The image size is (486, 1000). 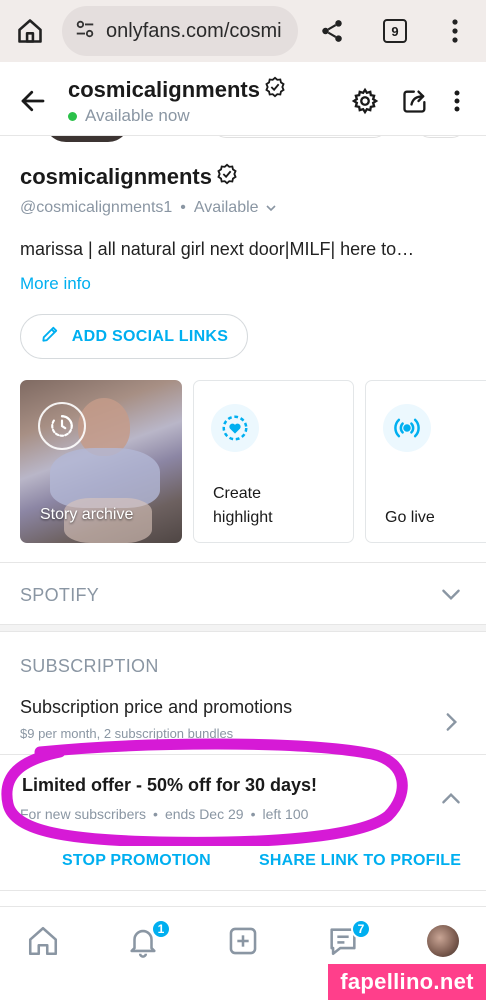 I want to click on nav-home, so click(x=43, y=941).